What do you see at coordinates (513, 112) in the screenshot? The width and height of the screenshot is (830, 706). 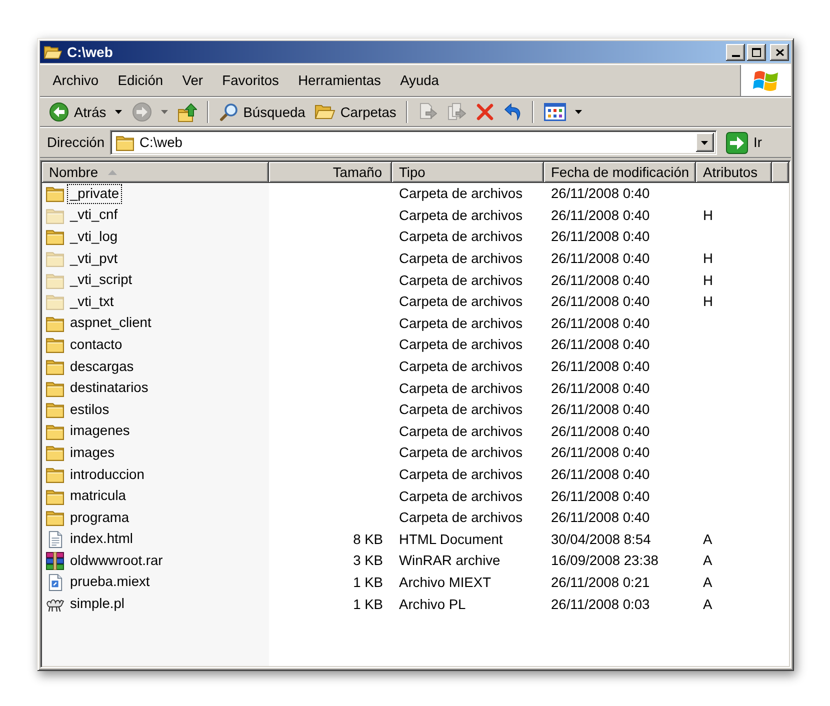 I see `undo-icon` at bounding box center [513, 112].